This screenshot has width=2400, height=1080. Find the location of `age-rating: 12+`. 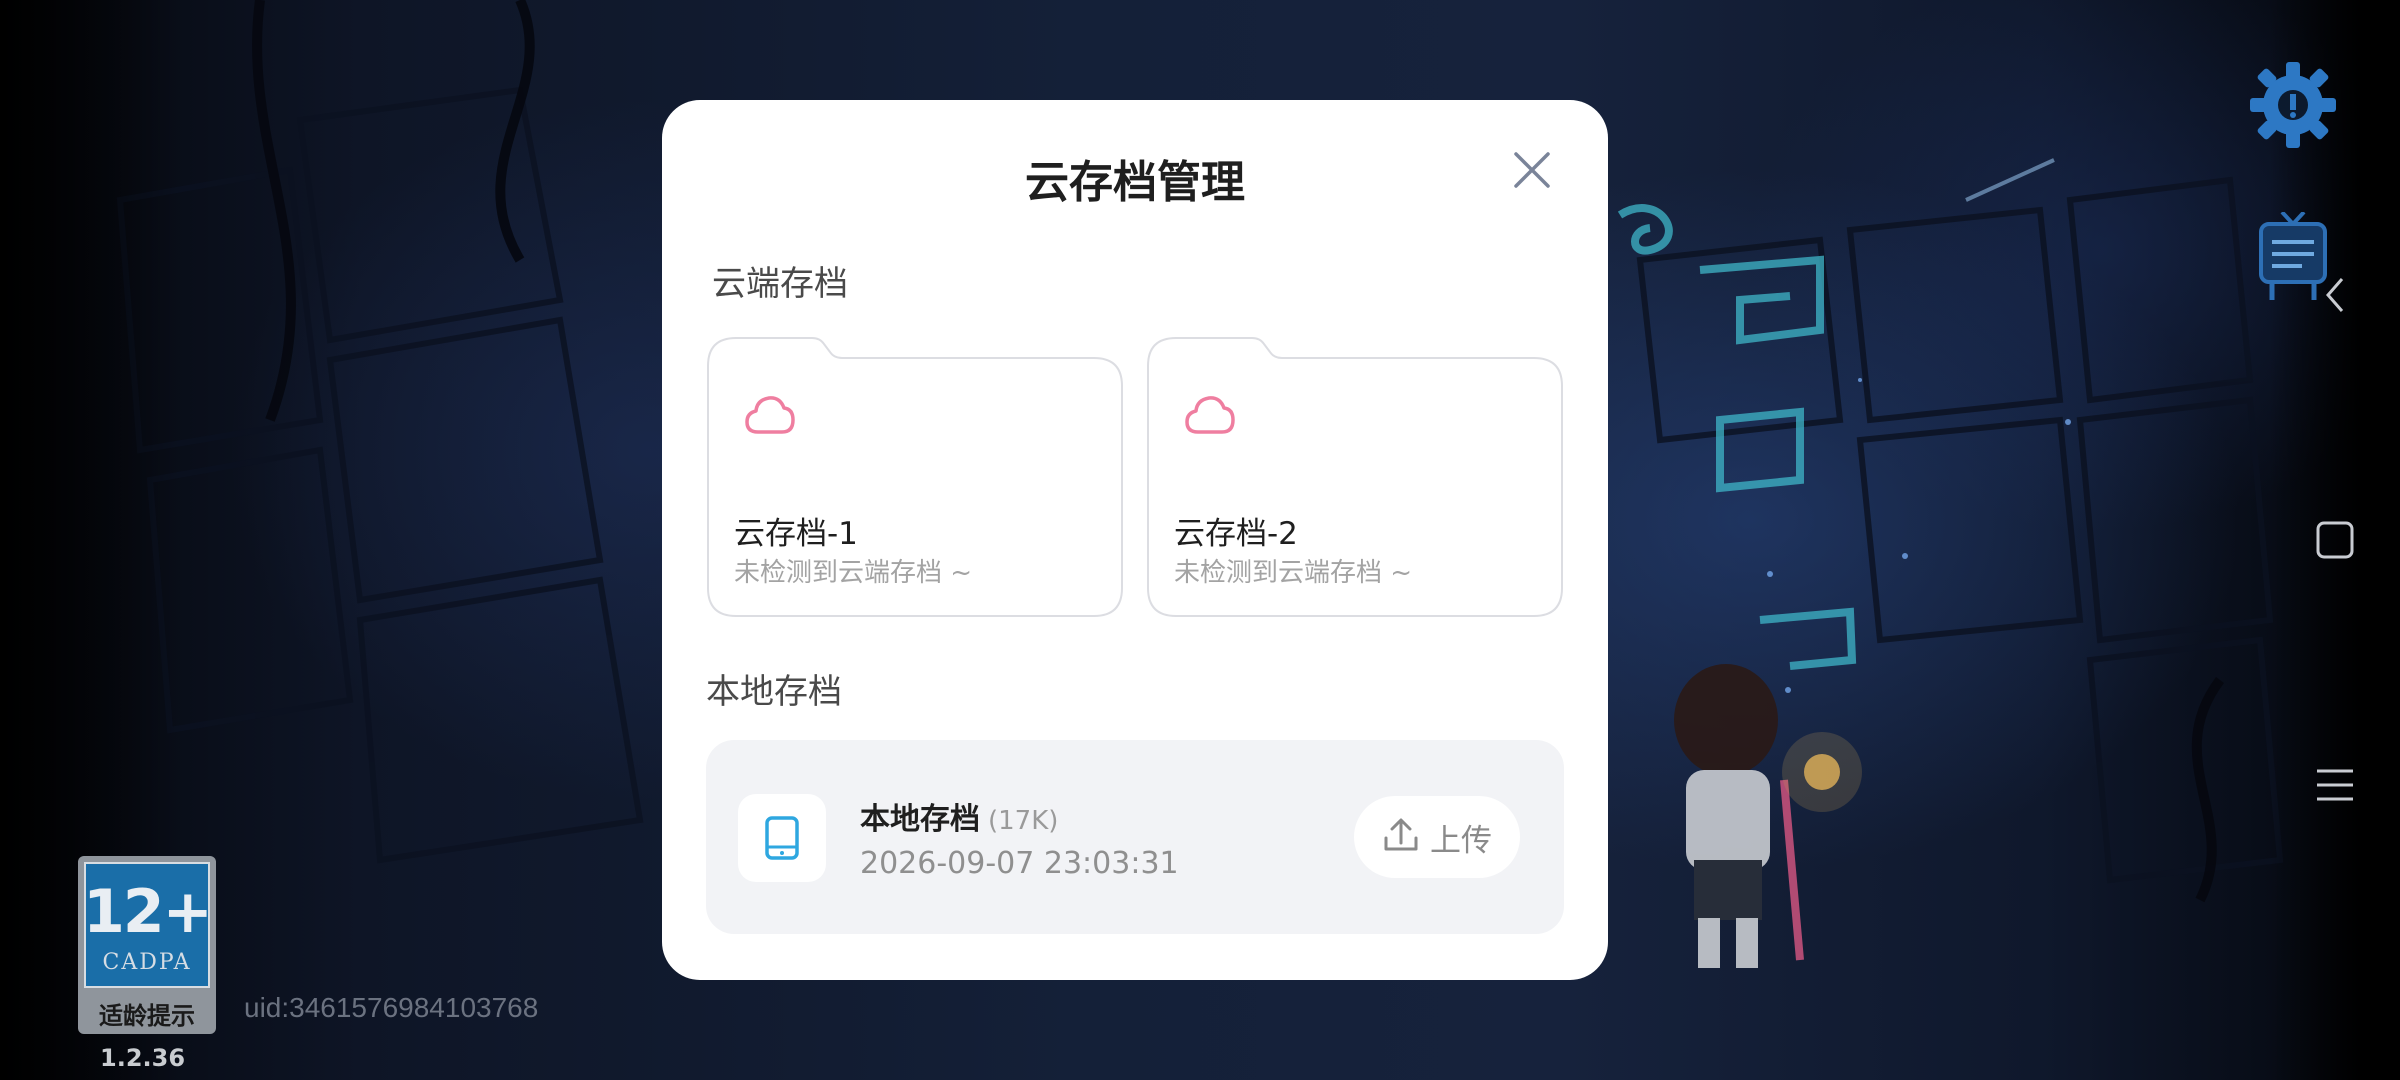

age-rating: 12+ is located at coordinates (148, 912).